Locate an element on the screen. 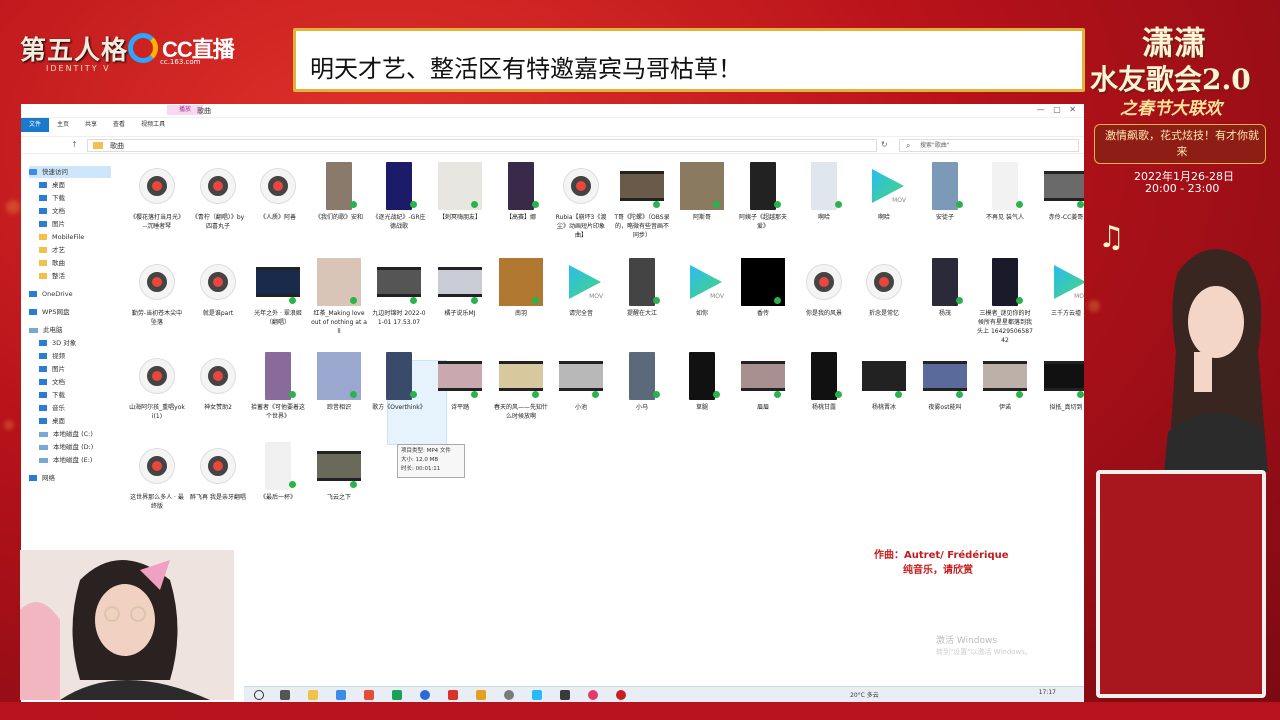  nav-item: 音乐 is located at coordinates (52, 408).